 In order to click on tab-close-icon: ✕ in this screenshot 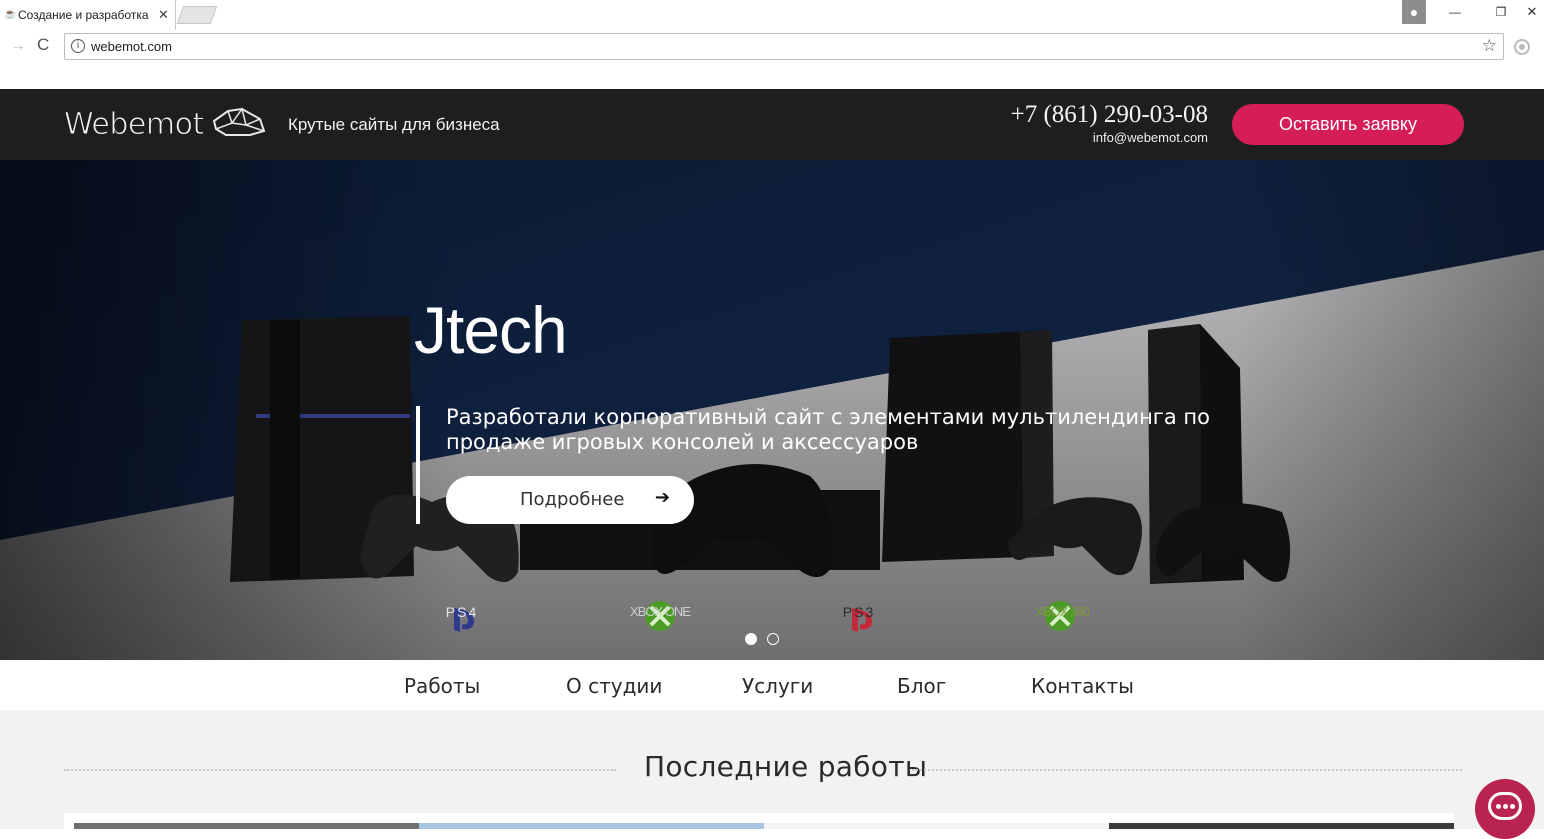, I will do `click(163, 15)`.